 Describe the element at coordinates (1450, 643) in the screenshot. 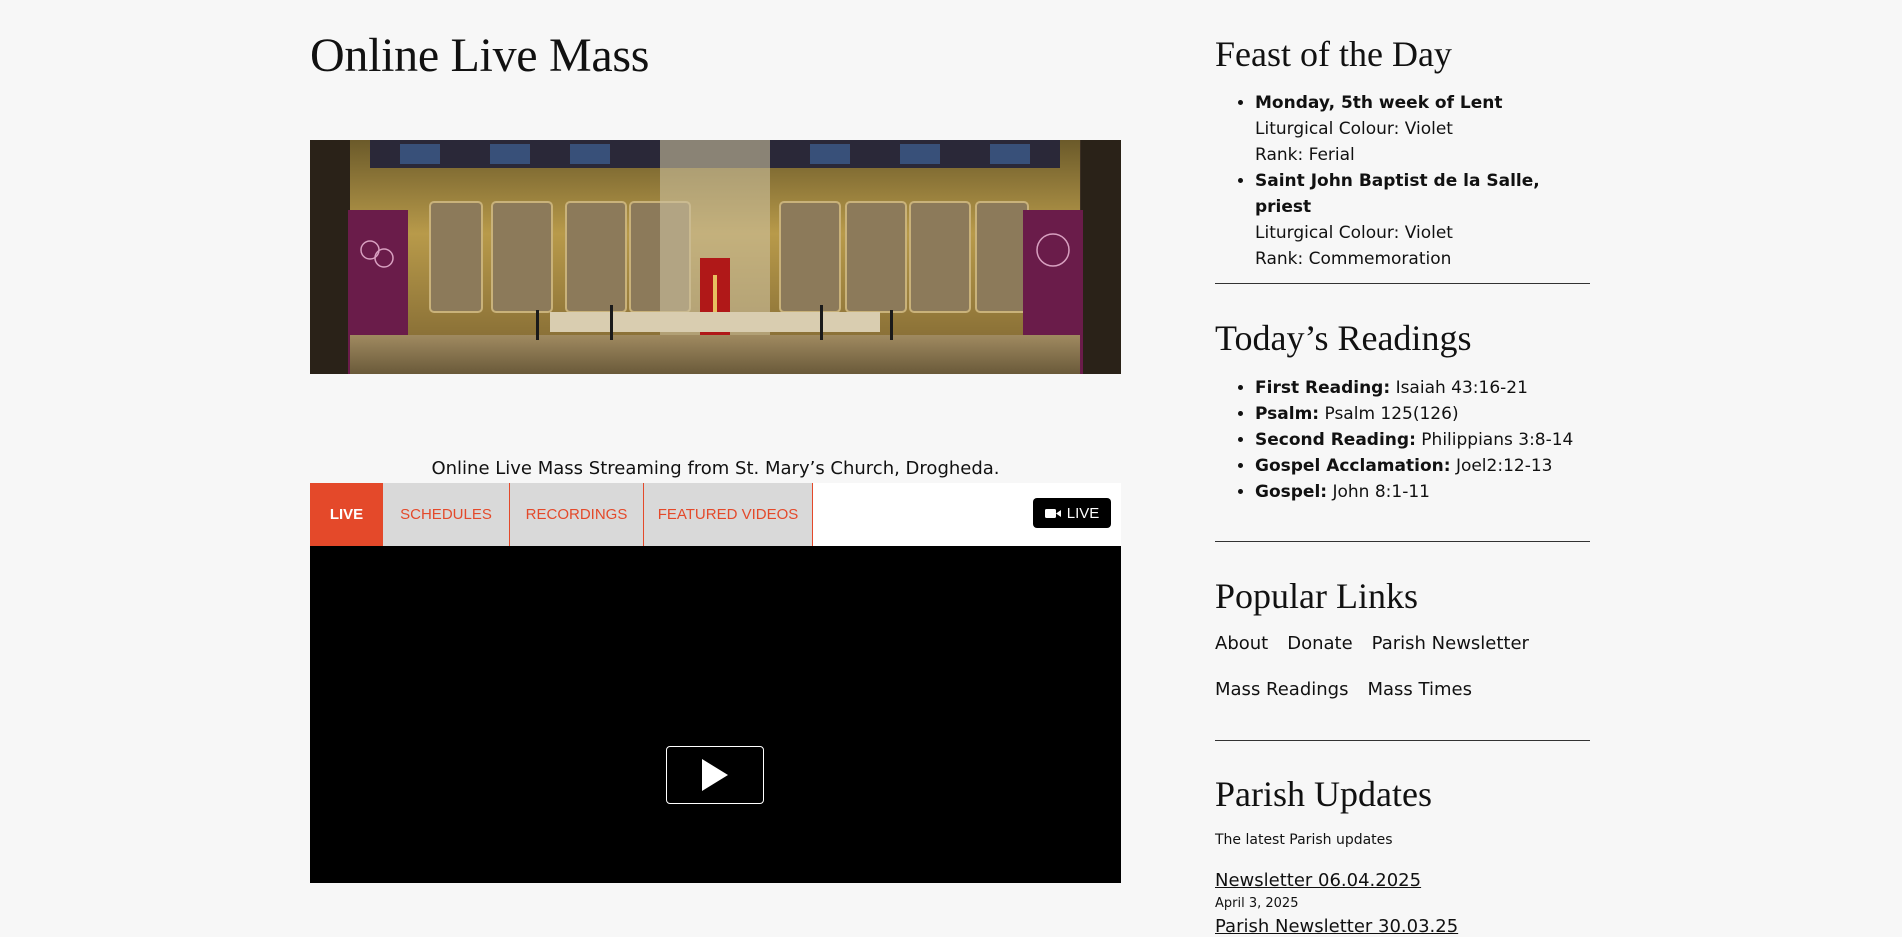

I see `link-parish-newsletter: Parish Newsletter` at that location.